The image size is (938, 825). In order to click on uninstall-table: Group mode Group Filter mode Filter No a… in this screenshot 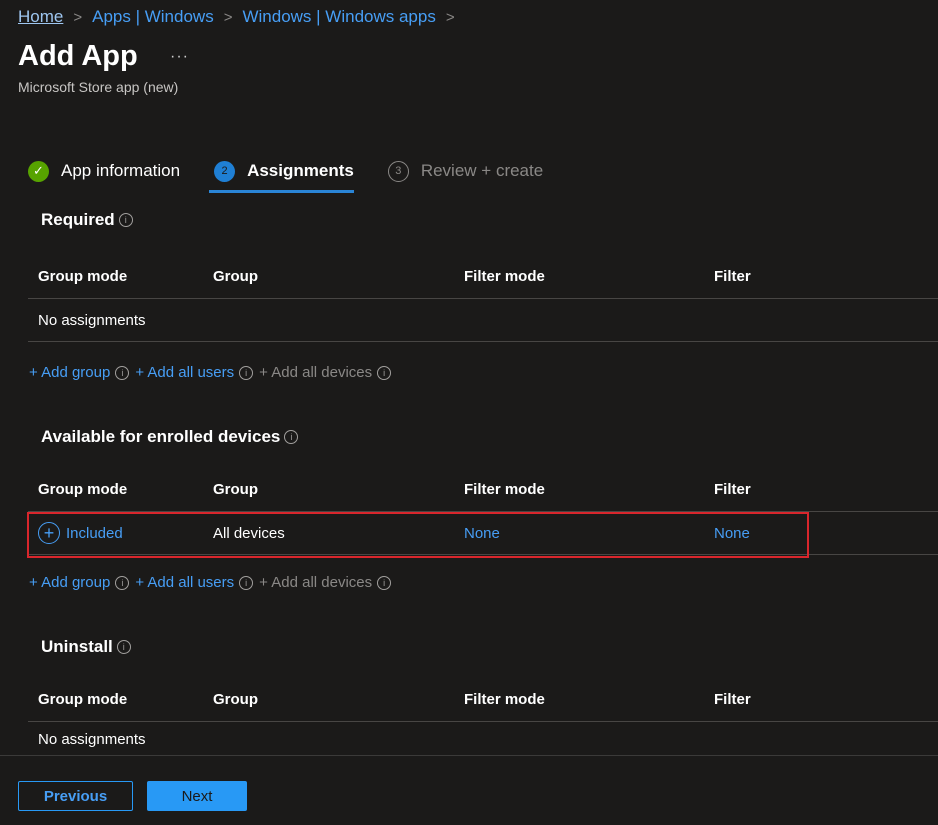, I will do `click(483, 717)`.